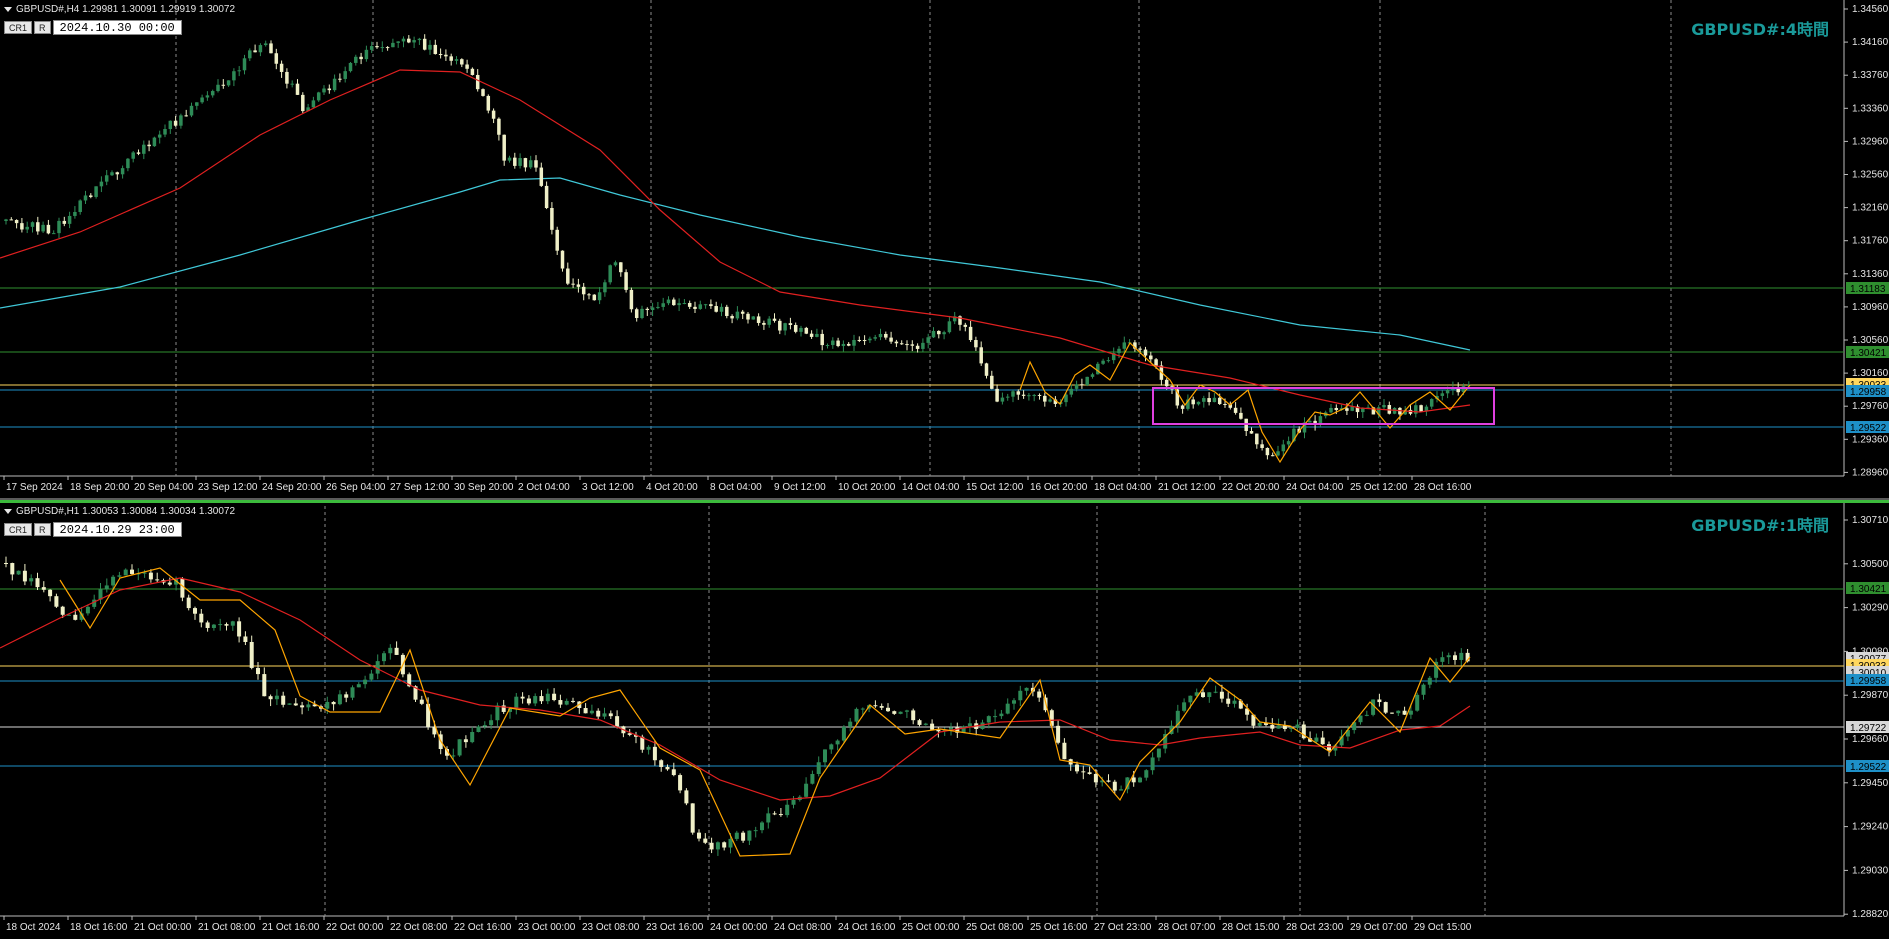 The image size is (1889, 939). I want to click on time-axis-label: 23 Oct 16:00, so click(675, 927).